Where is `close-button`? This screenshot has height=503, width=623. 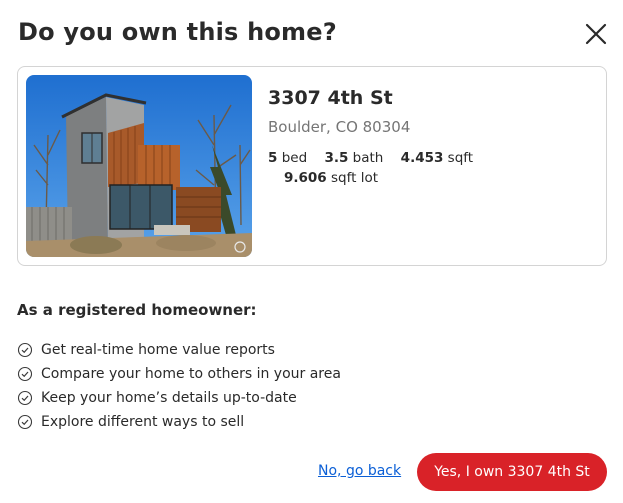
close-button is located at coordinates (596, 34).